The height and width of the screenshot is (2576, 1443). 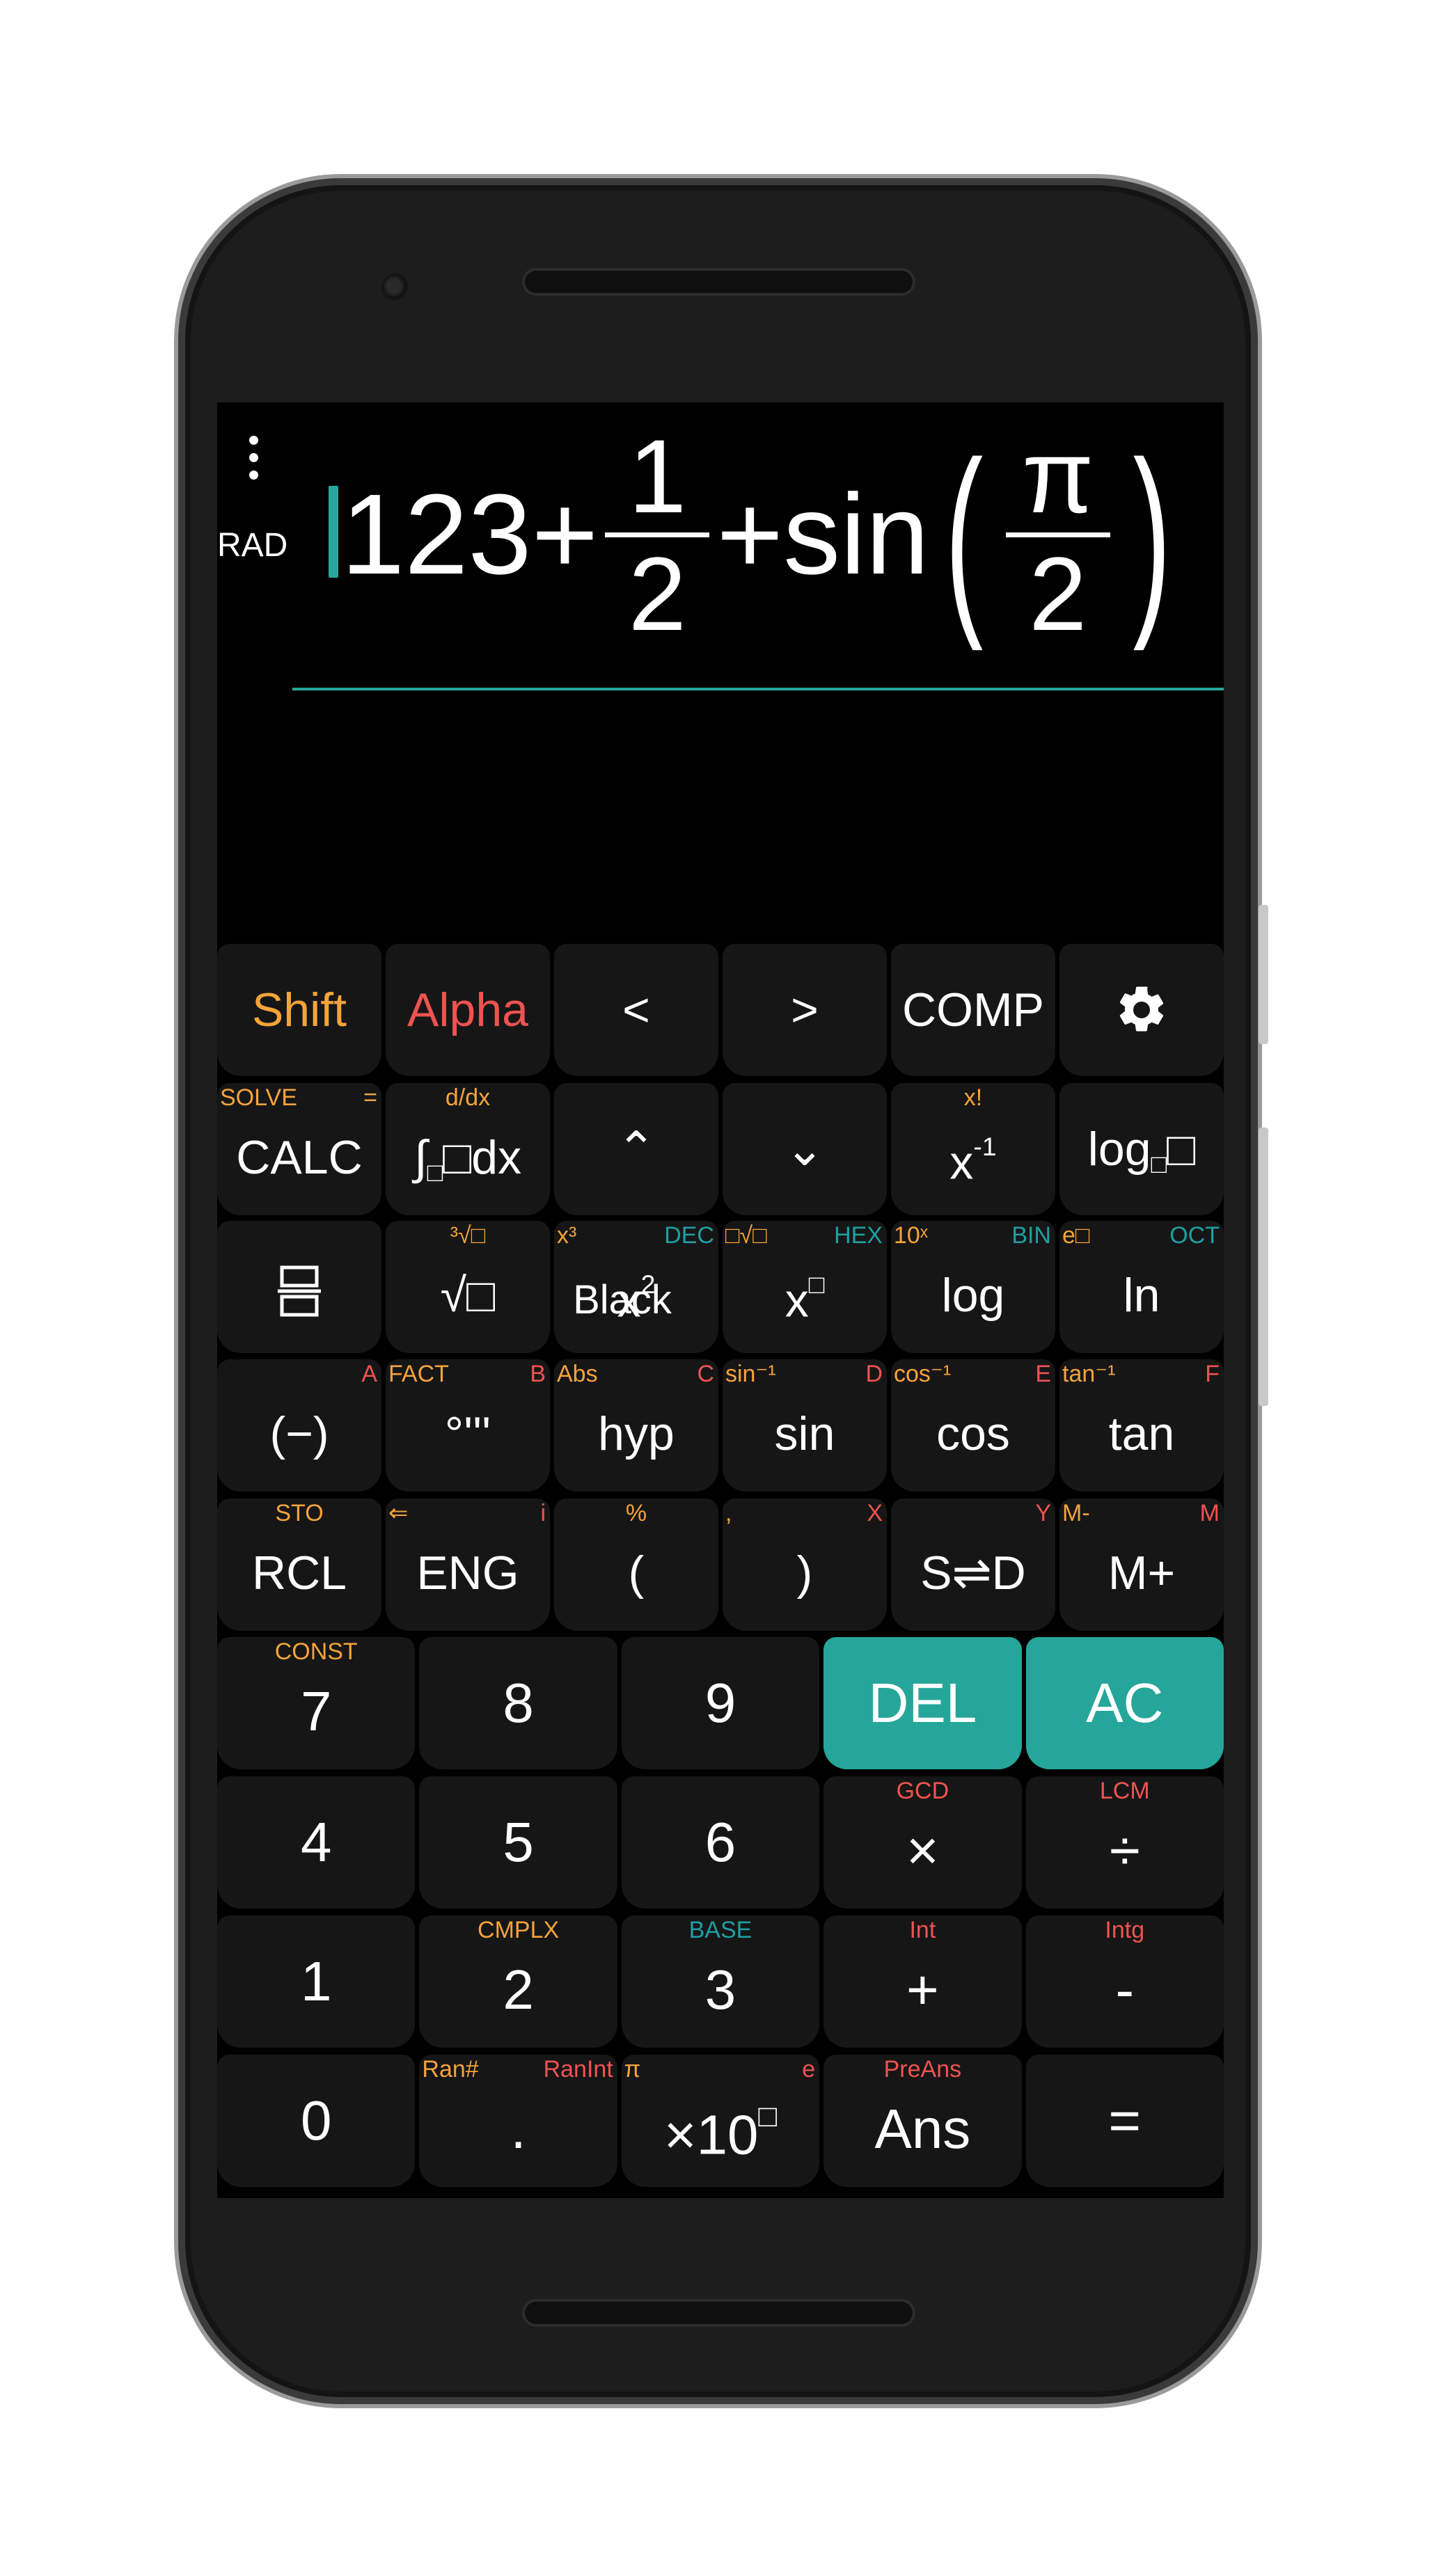 What do you see at coordinates (1152, 534) in the screenshot?
I see `close-paren: )` at bounding box center [1152, 534].